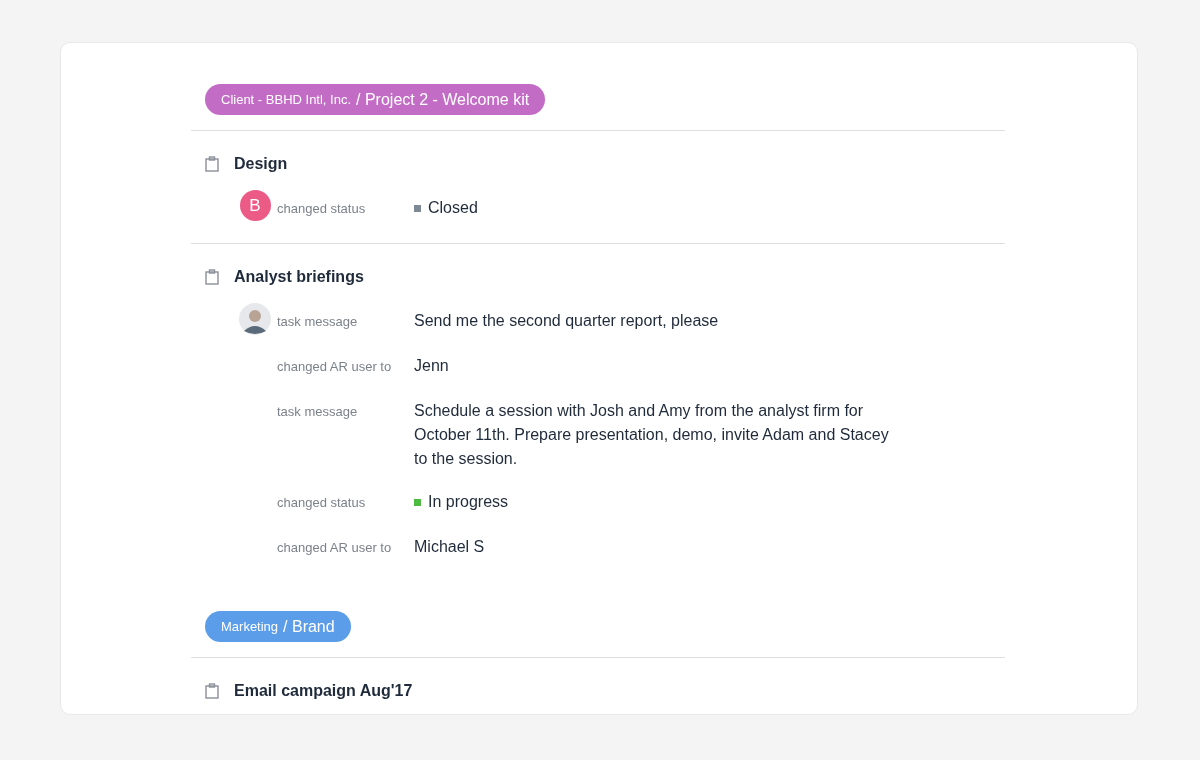 This screenshot has width=1200, height=760. Describe the element at coordinates (566, 321) in the screenshot. I see `activity-text: Send me the second quarter report, please` at that location.